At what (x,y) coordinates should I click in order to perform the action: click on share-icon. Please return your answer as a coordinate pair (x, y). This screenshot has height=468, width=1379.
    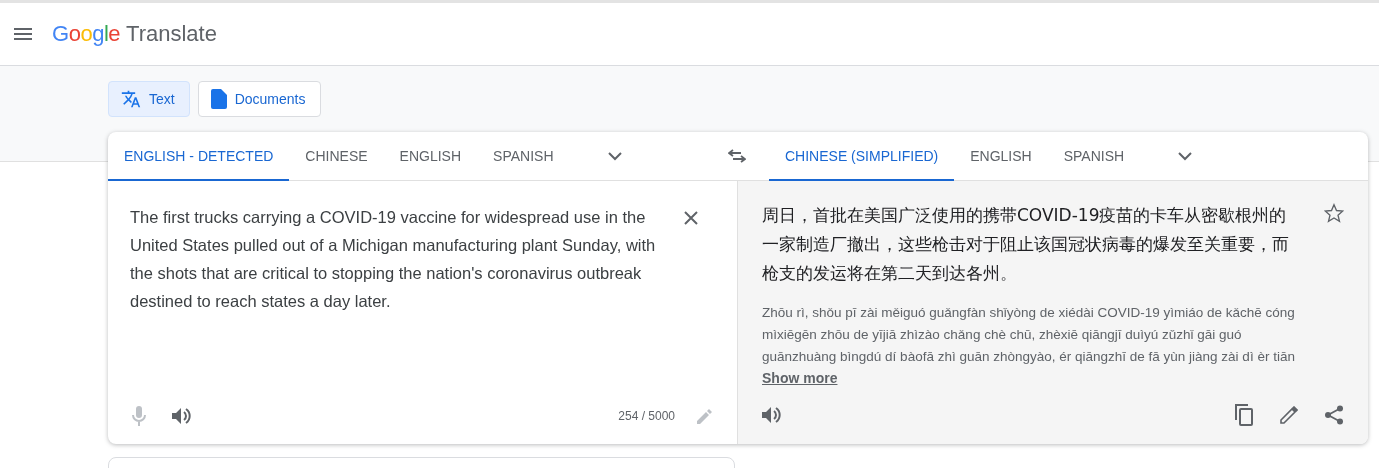
    Looking at the image, I should click on (1334, 415).